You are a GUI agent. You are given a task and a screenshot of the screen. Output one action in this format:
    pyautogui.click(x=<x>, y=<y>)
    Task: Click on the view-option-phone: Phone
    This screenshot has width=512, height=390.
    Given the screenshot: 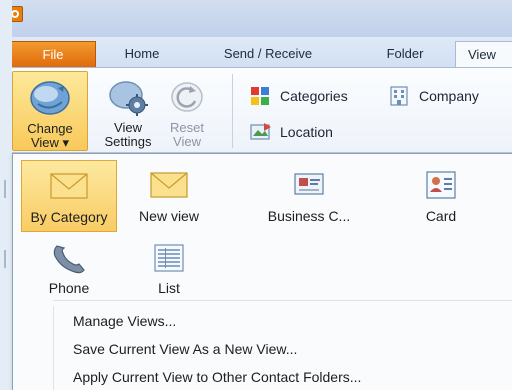 What is the action you would take?
    pyautogui.click(x=69, y=268)
    